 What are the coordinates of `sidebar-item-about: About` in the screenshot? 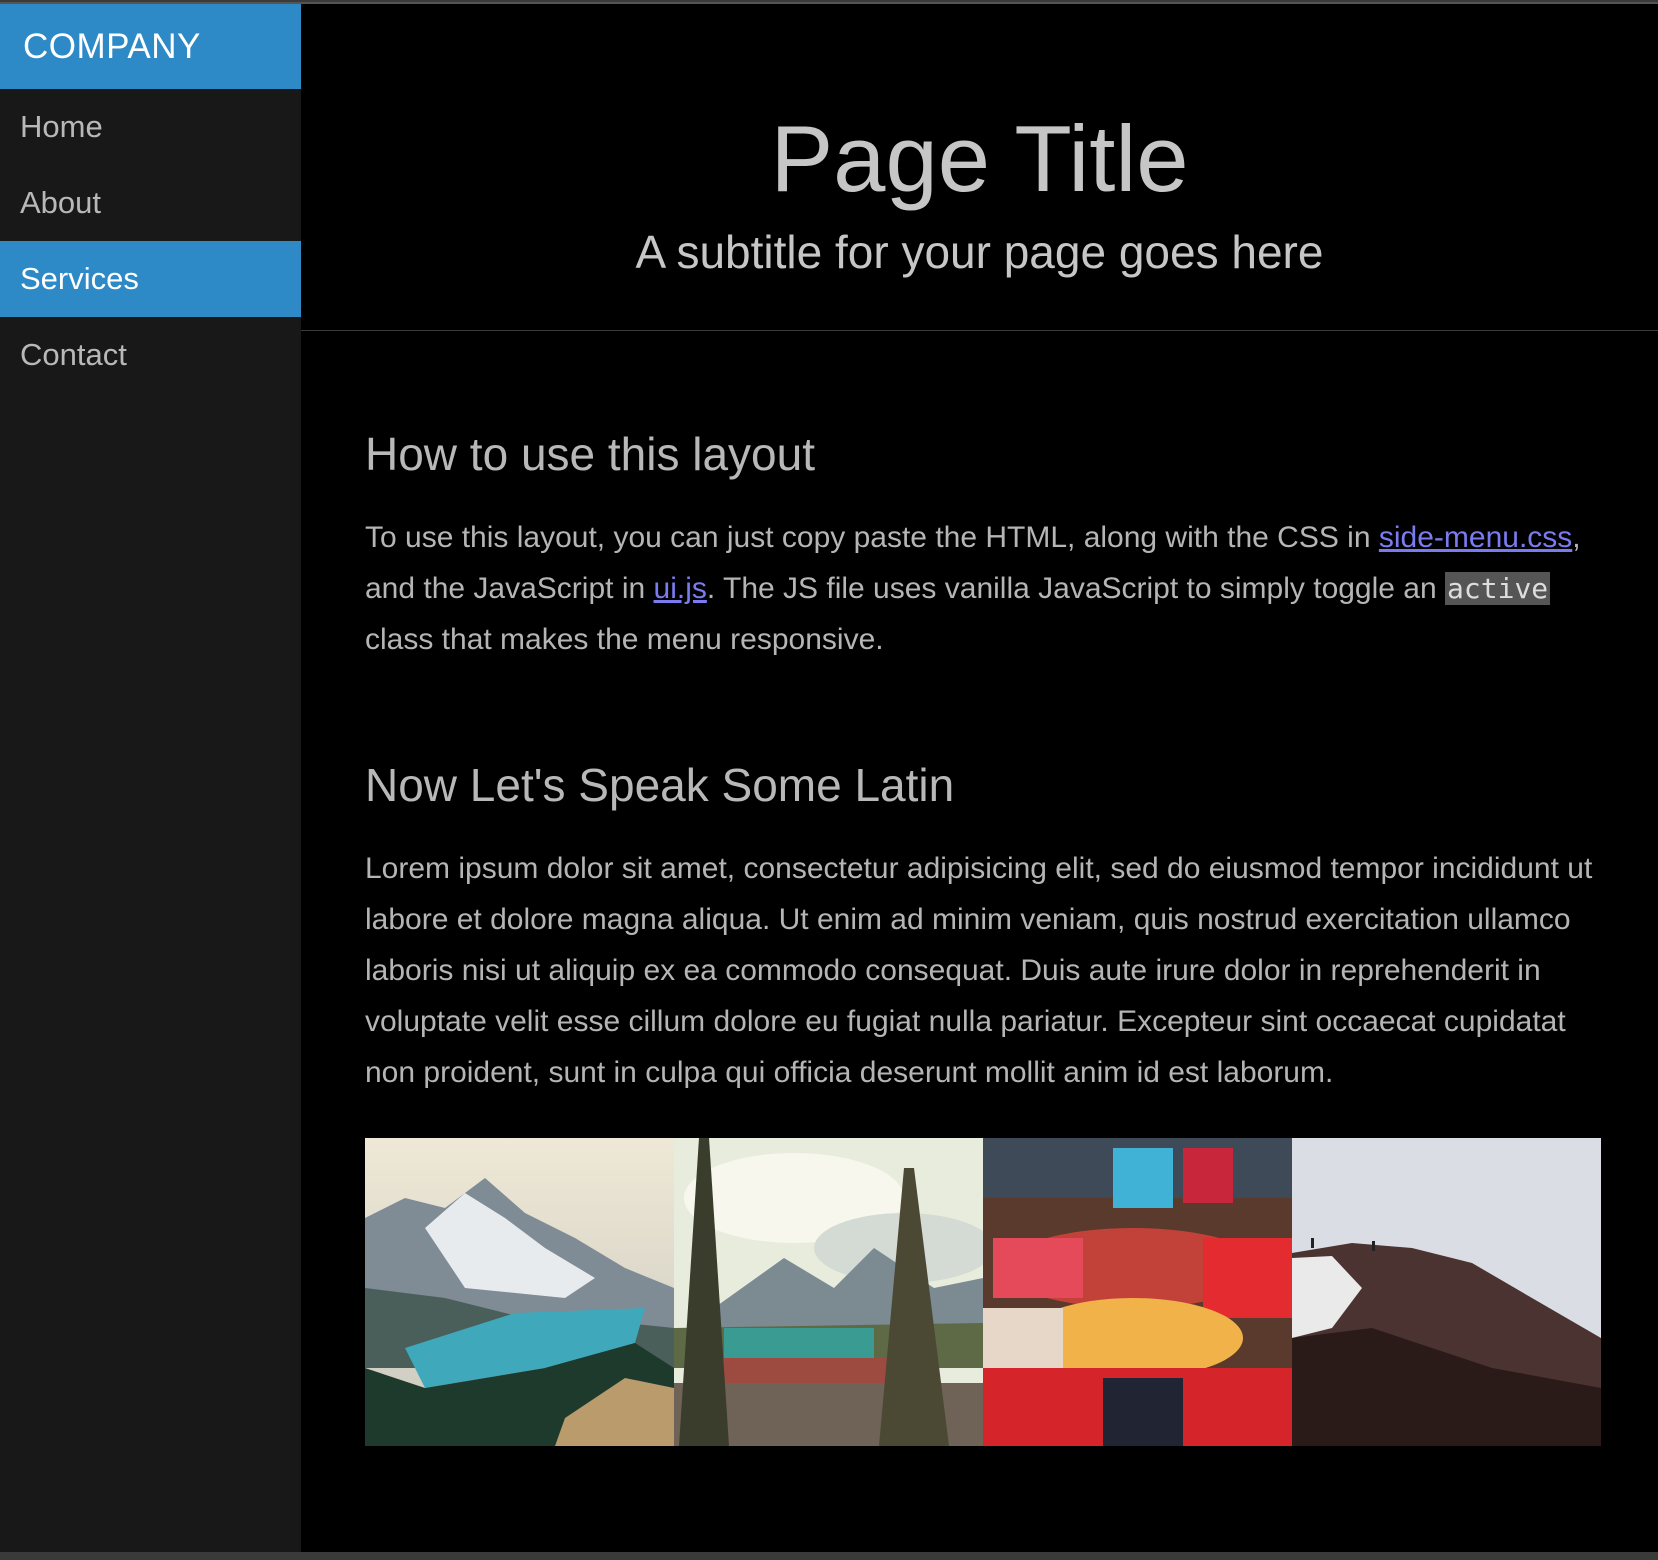 It's located at (150, 203).